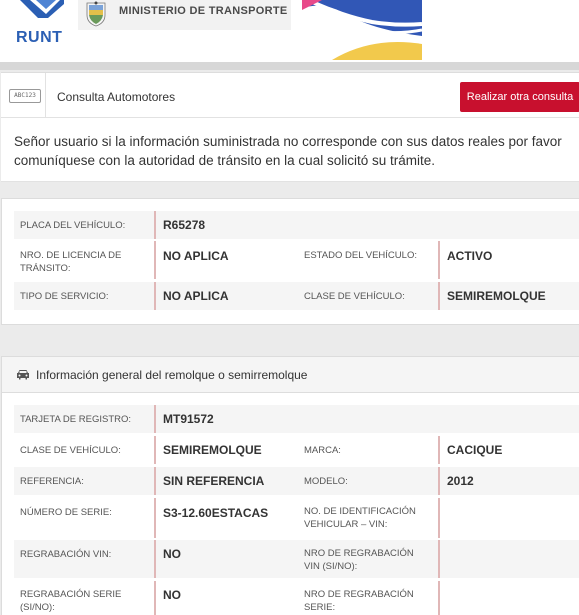  Describe the element at coordinates (167, 559) in the screenshot. I see `regrab-vin-value: NO` at that location.